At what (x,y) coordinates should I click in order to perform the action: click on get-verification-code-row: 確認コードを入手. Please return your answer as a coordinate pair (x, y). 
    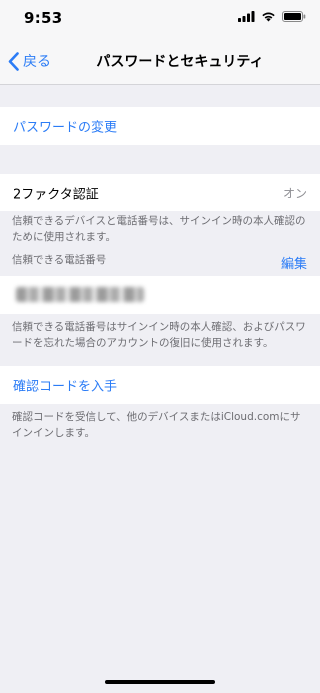
    Looking at the image, I should click on (160, 385).